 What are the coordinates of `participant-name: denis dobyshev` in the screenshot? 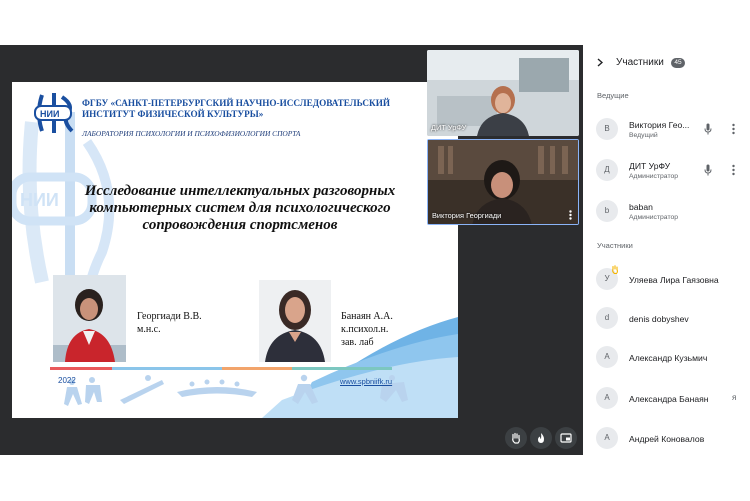 It's located at (659, 319).